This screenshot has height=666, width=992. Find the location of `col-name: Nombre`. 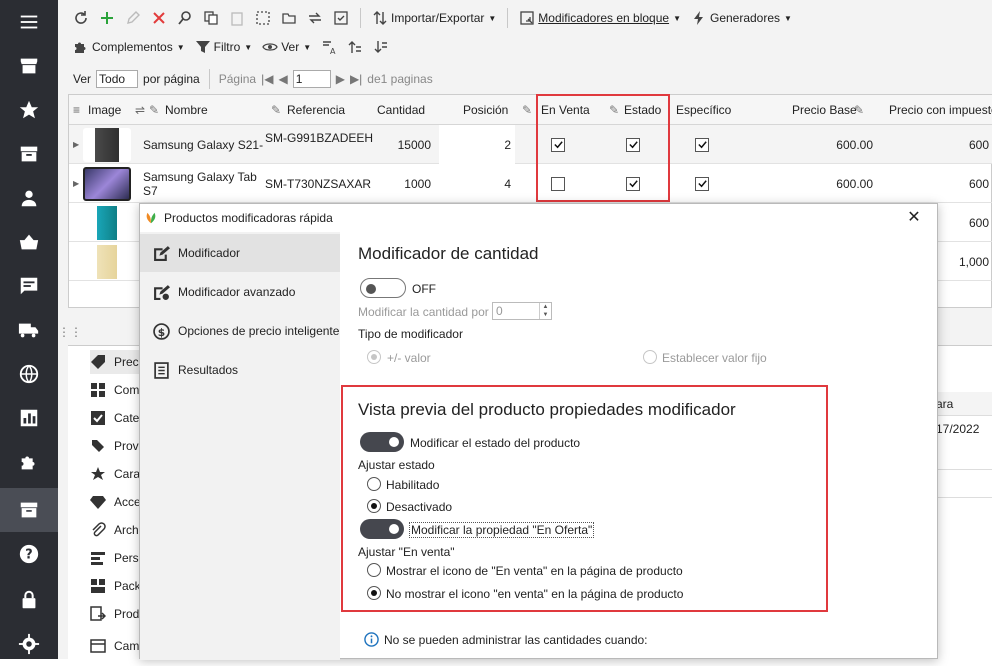

col-name: Nombre is located at coordinates (186, 110).